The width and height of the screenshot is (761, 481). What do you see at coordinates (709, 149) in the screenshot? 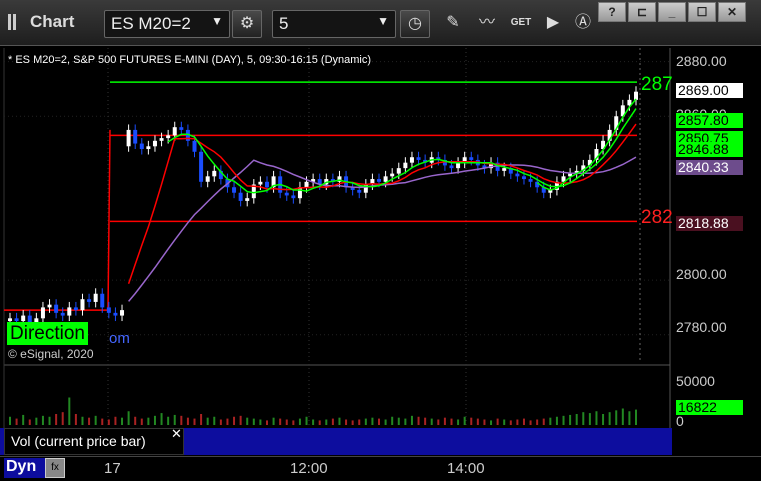
I see `green-ma-label-3: 2846.88` at bounding box center [709, 149].